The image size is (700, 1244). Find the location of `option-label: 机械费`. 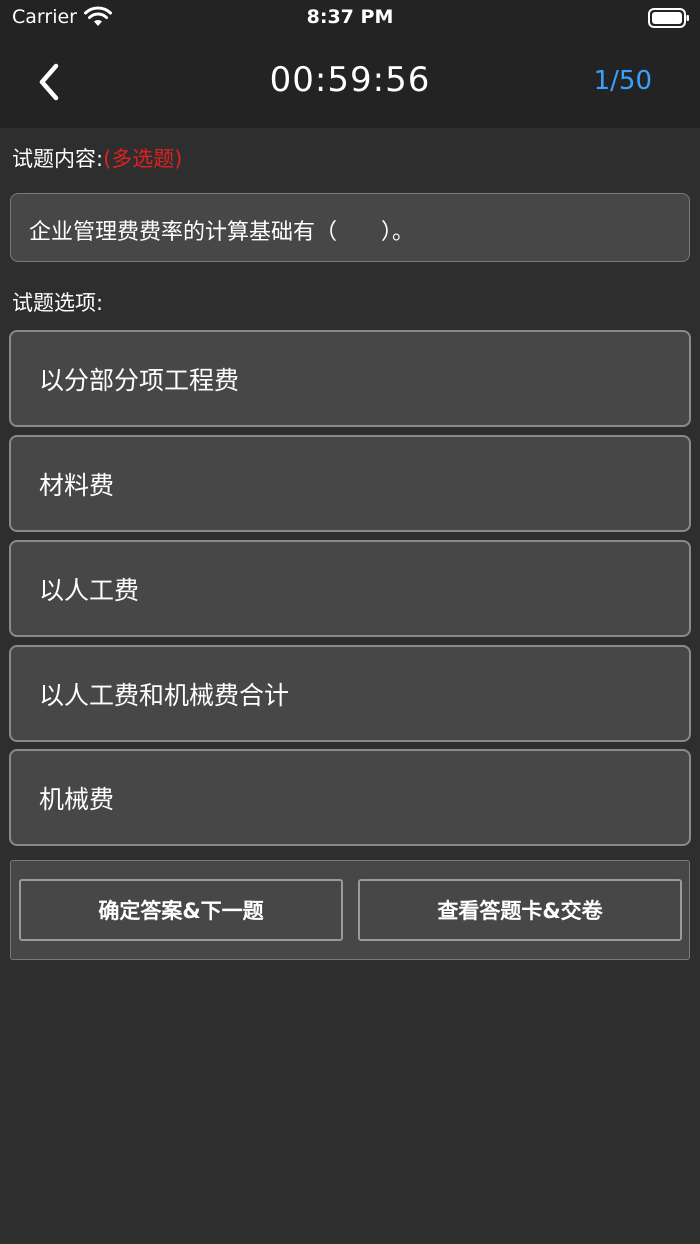

option-label: 机械费 is located at coordinates (77, 799).